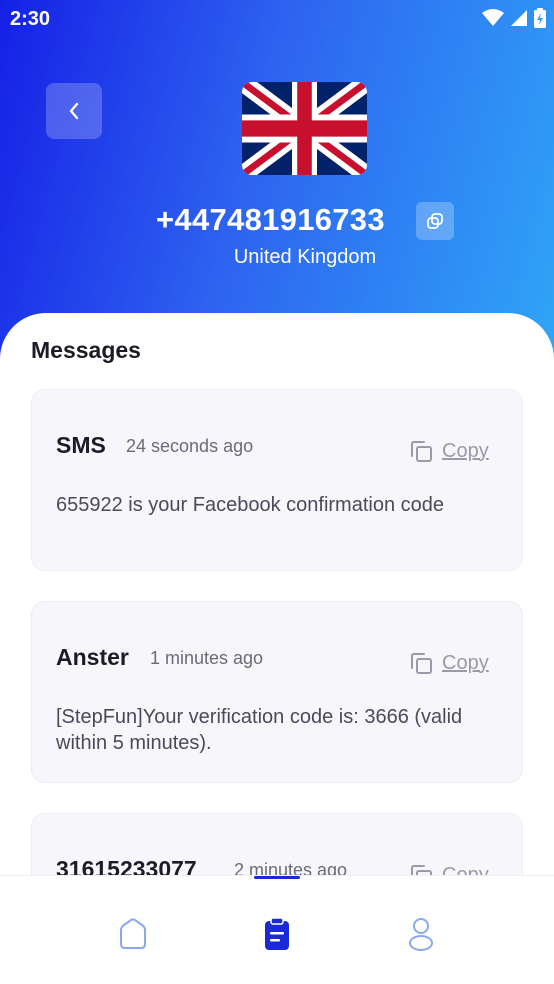  I want to click on message-time: 2 minutes ago, so click(291, 867).